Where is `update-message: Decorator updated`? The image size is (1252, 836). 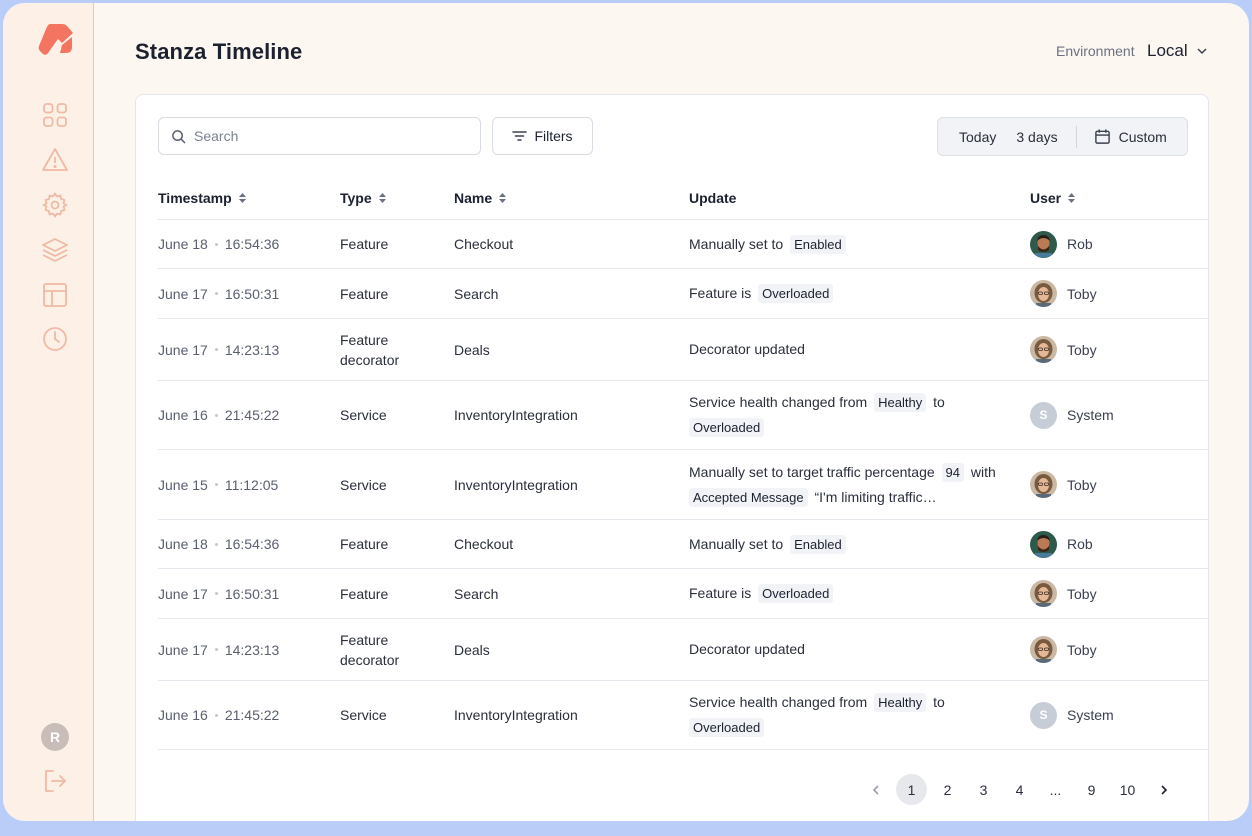 update-message: Decorator updated is located at coordinates (747, 349).